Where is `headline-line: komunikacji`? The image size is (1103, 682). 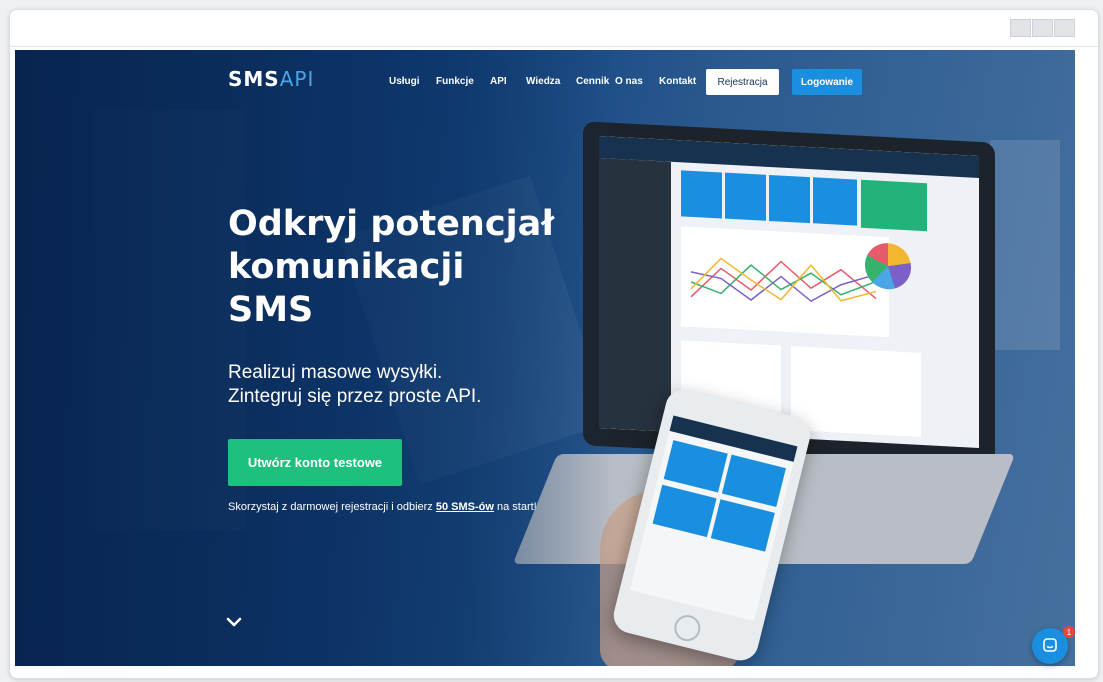 headline-line: komunikacji is located at coordinates (346, 267).